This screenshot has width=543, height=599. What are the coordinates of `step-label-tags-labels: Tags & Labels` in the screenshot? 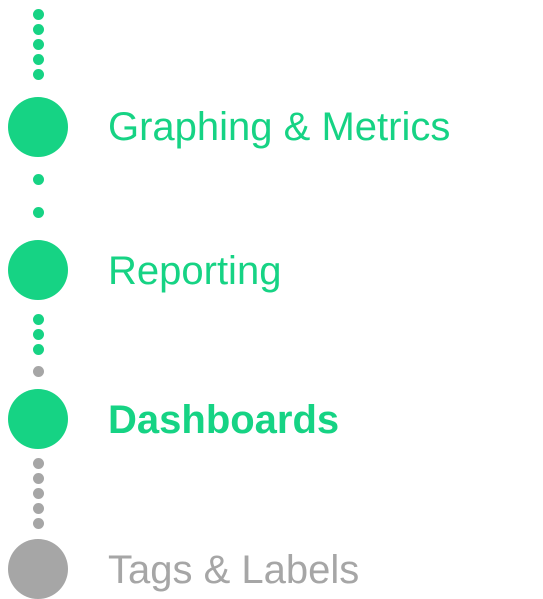 It's located at (233, 570).